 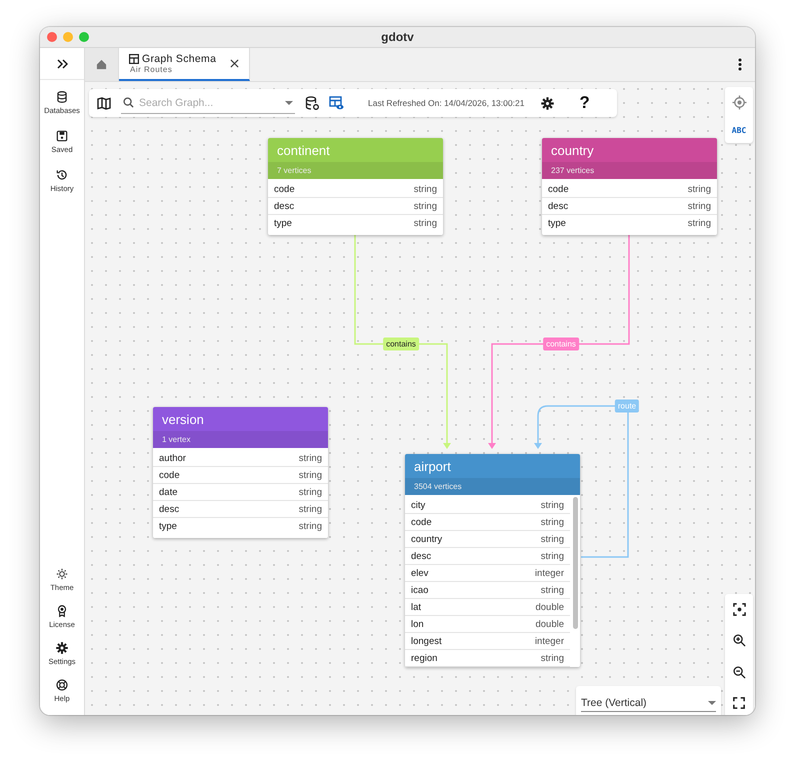 What do you see at coordinates (446, 103) in the screenshot?
I see `last-refreshed-text: Last Refreshed On: 14/04/2026, 13:00:21` at bounding box center [446, 103].